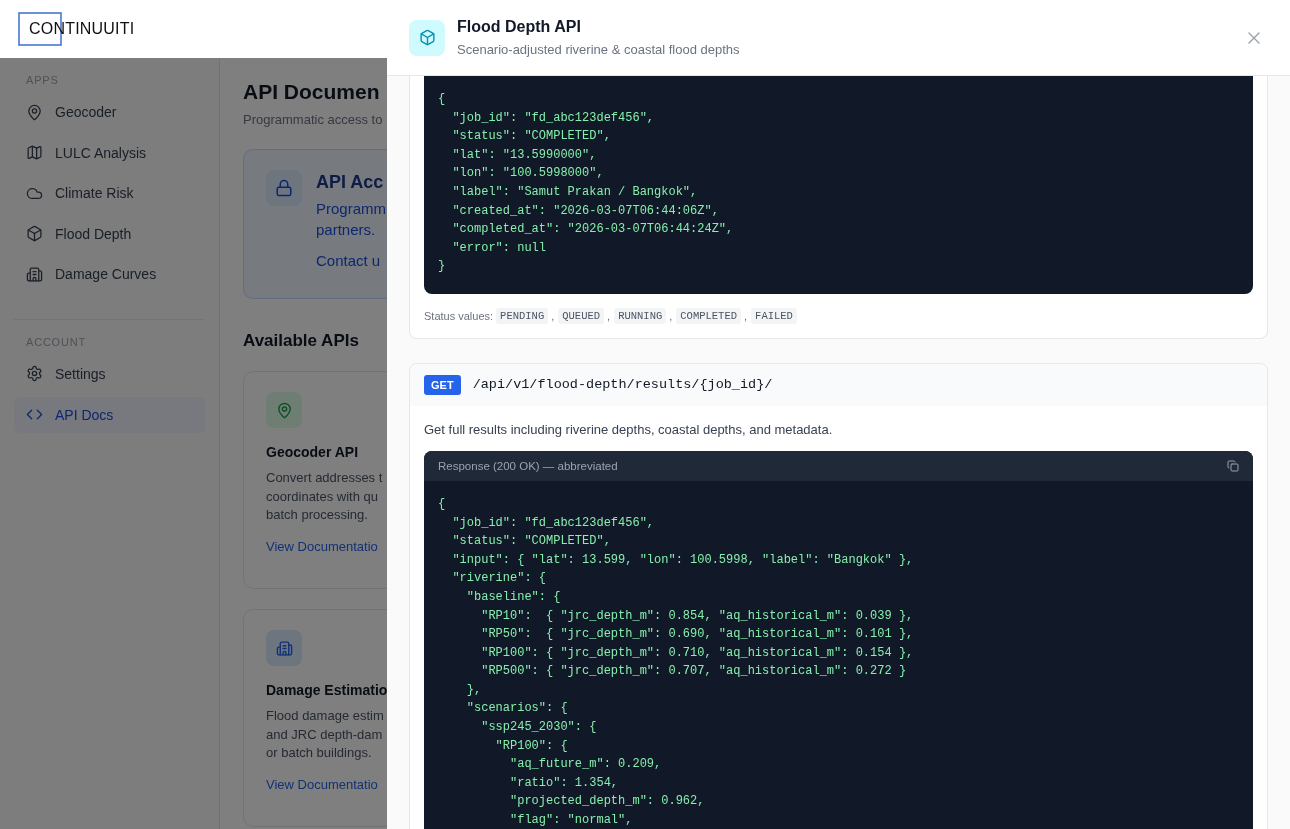 The height and width of the screenshot is (829, 1290). I want to click on copy-button, so click(1233, 465).